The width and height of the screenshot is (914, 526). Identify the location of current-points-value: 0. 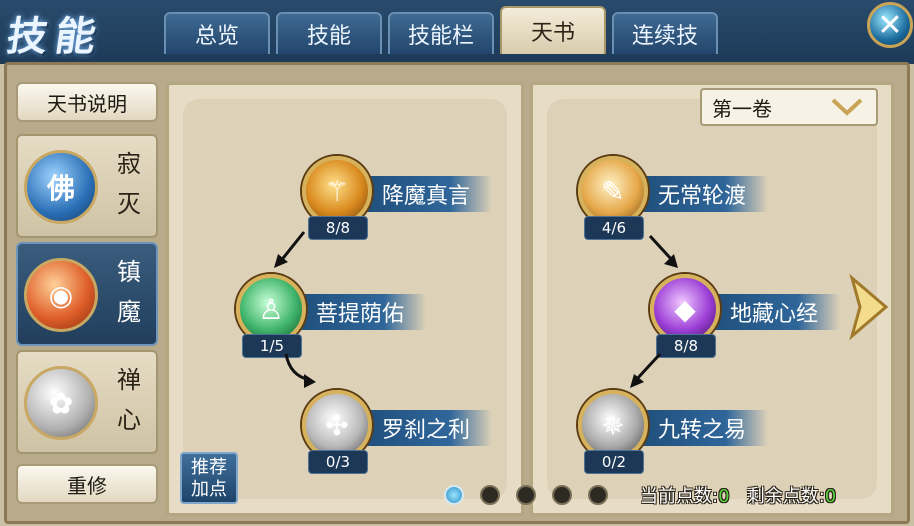
(724, 496).